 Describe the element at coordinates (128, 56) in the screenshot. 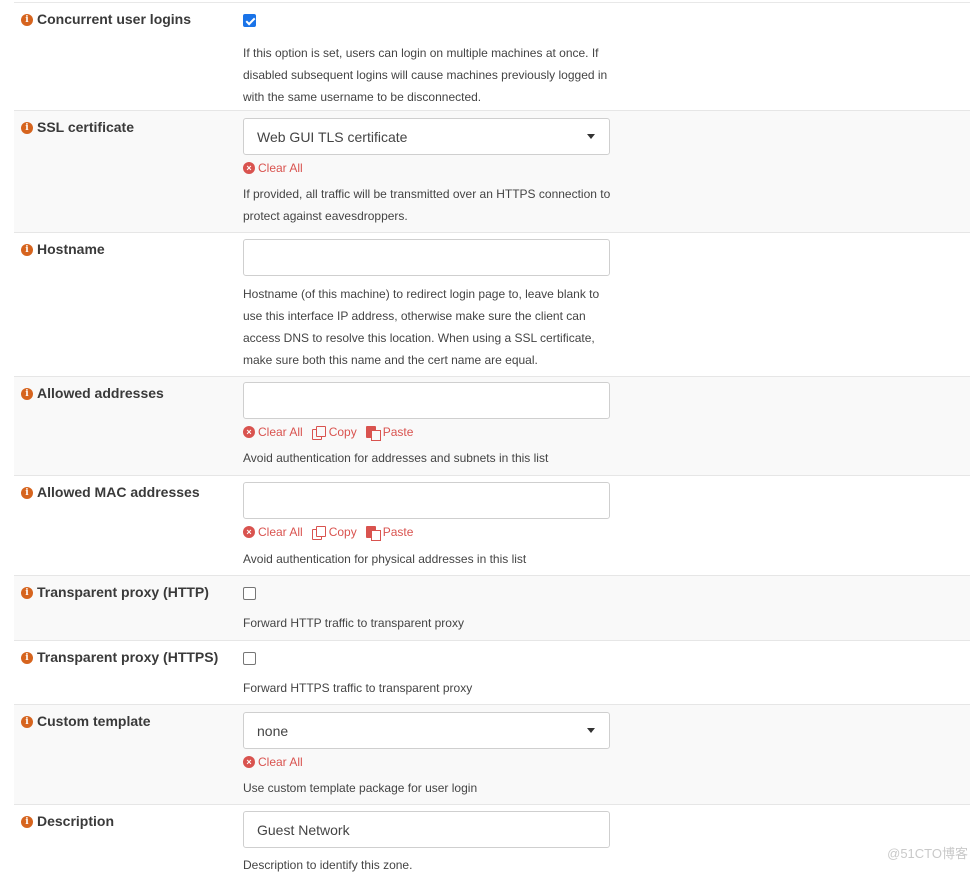

I see `label-cell: i Concurrent user logins` at that location.